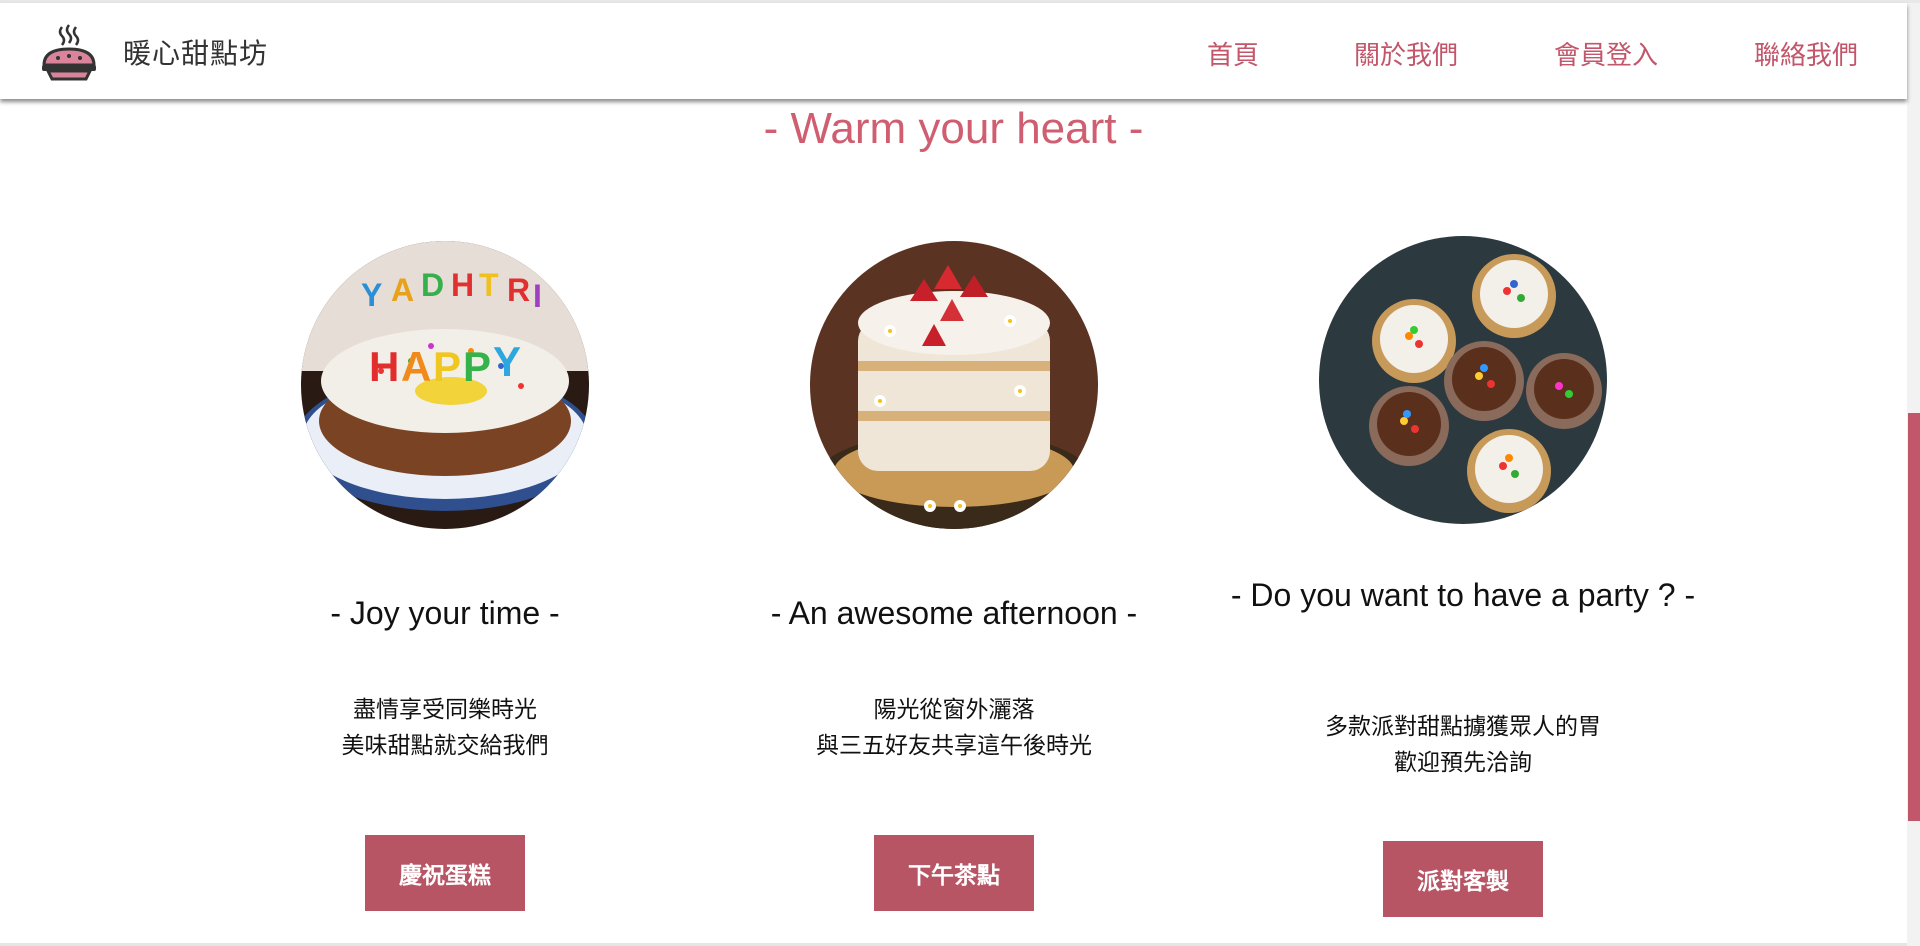 This screenshot has height=946, width=1920. I want to click on brand-name: 暖心甜點坊, so click(195, 52).